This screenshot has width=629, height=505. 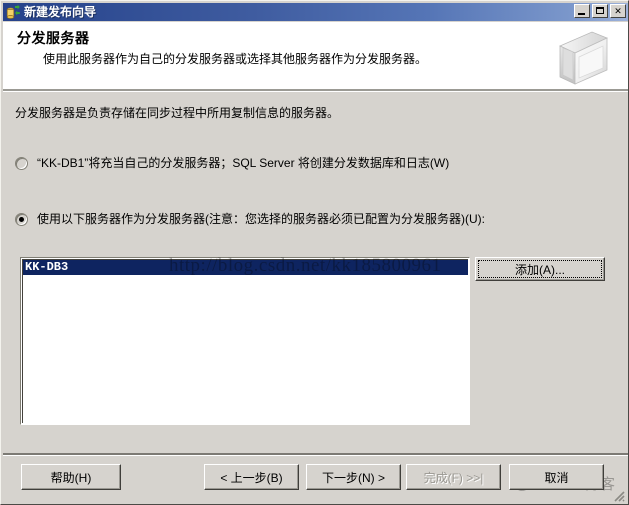 I want to click on maximize-button, so click(x=600, y=11).